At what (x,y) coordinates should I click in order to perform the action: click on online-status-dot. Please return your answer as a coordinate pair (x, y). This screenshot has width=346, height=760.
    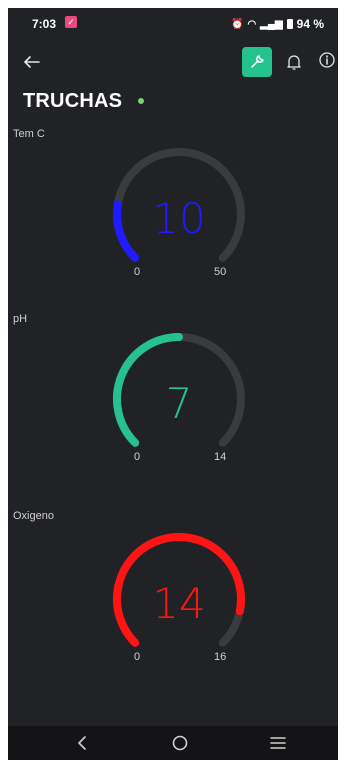
    Looking at the image, I should click on (141, 101).